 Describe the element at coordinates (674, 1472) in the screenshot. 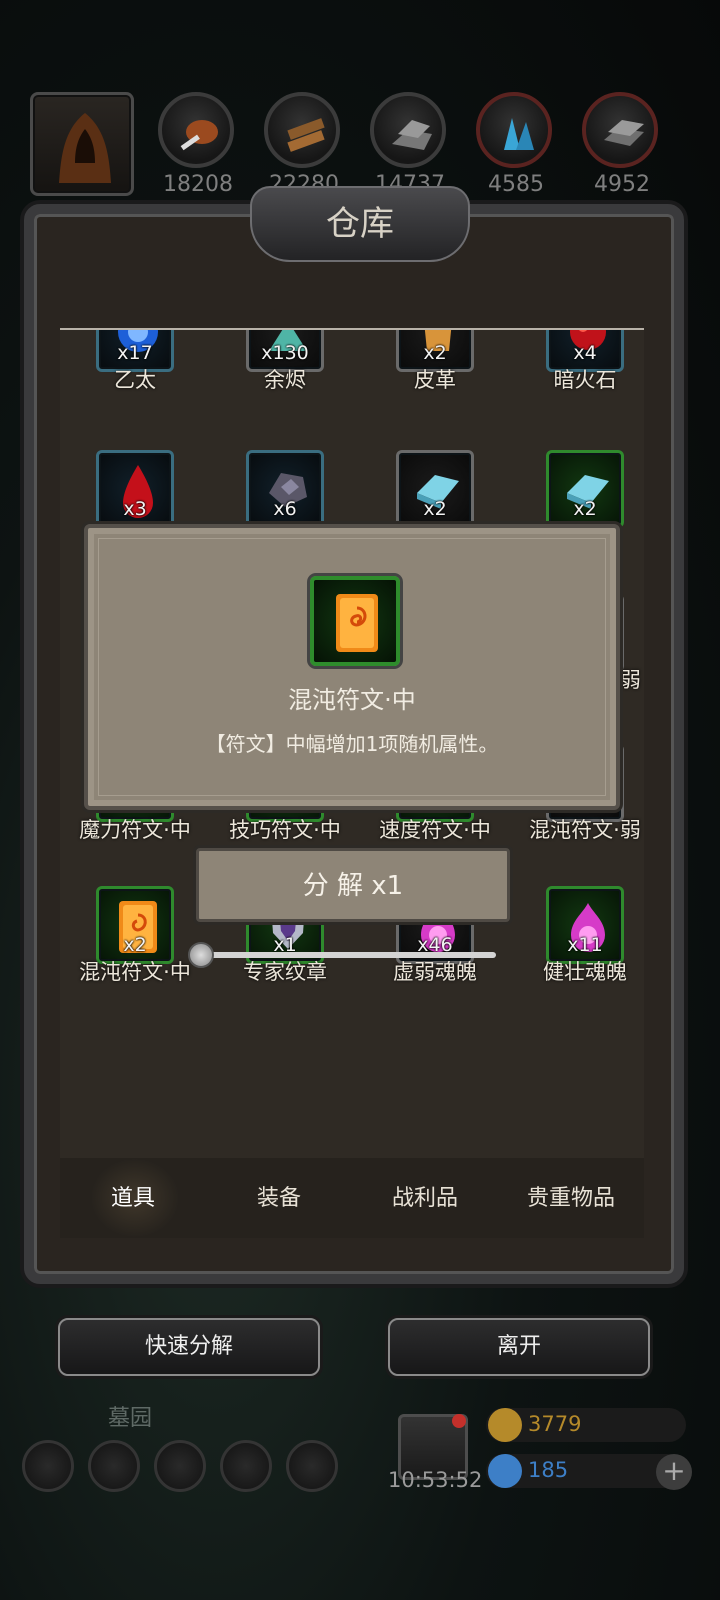

I see `add-currency-button: +` at that location.